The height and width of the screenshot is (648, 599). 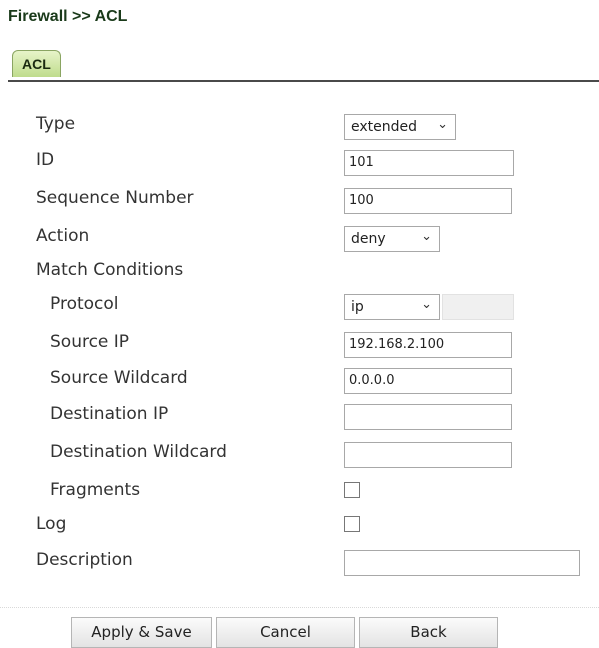 What do you see at coordinates (299, 380) in the screenshot?
I see `source-wildcard-row: Source Wildcard 0.0.0.0` at bounding box center [299, 380].